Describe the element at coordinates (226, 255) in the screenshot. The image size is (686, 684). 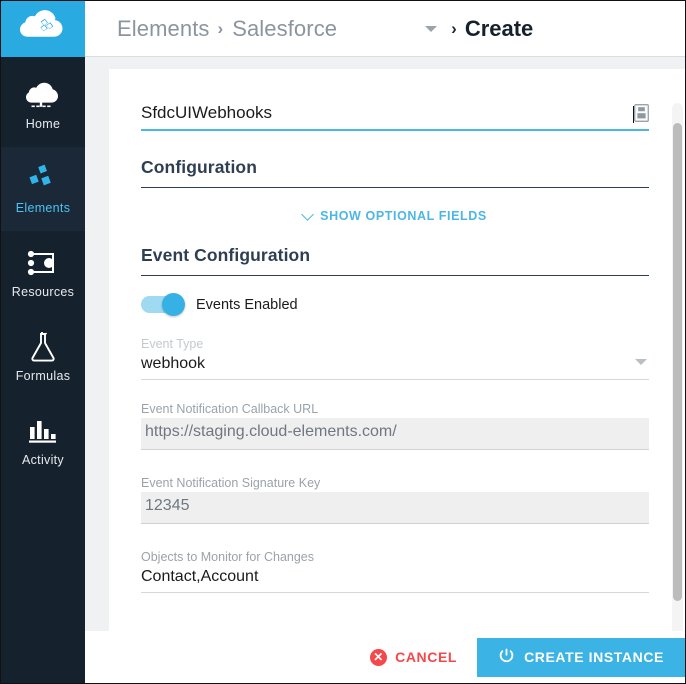
I see `section-heading: Event Configuration` at that location.